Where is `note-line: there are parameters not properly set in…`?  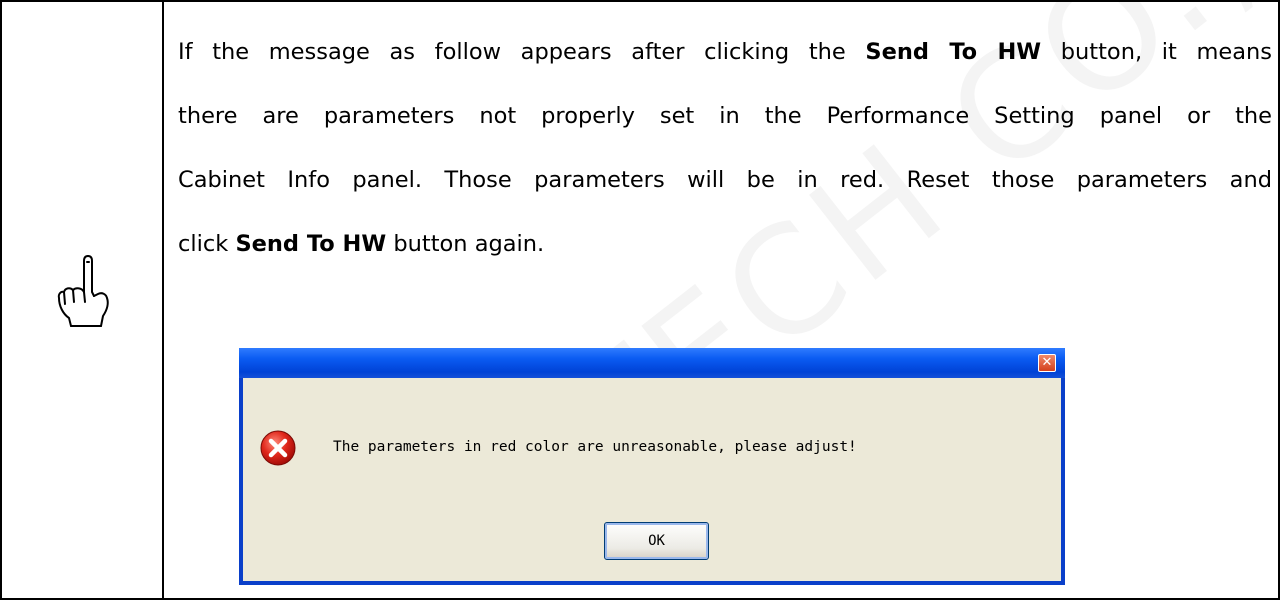
note-line: there are parameters not properly set in… is located at coordinates (725, 116).